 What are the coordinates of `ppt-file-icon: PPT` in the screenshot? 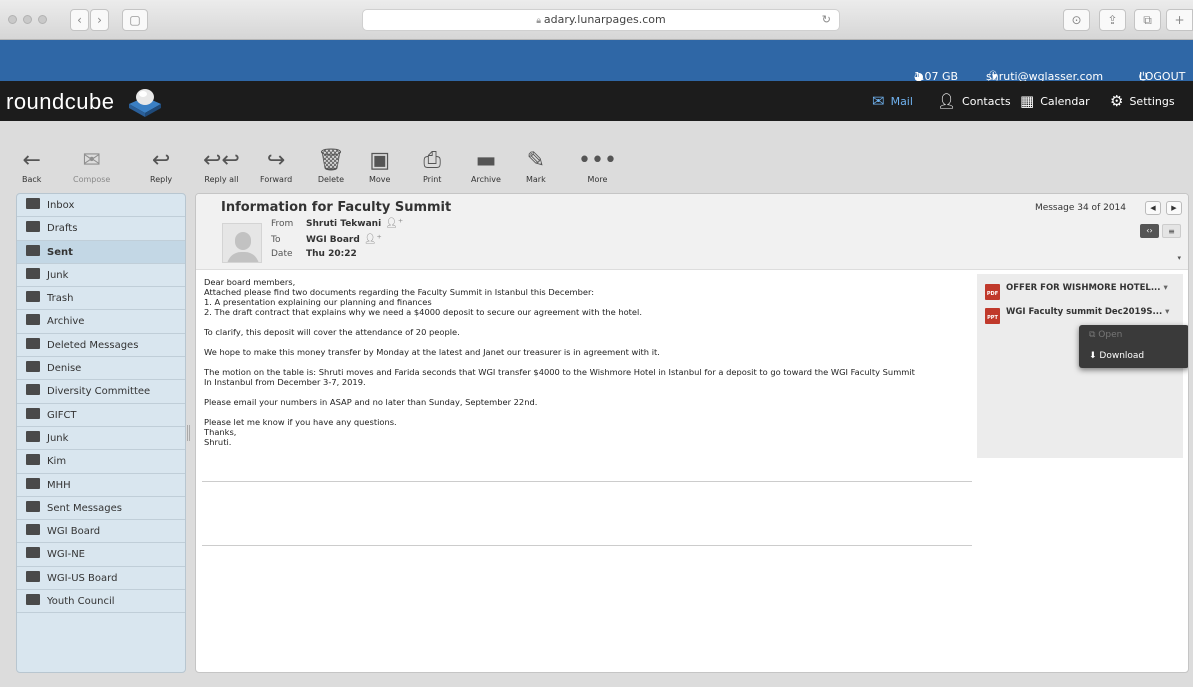 It's located at (992, 316).